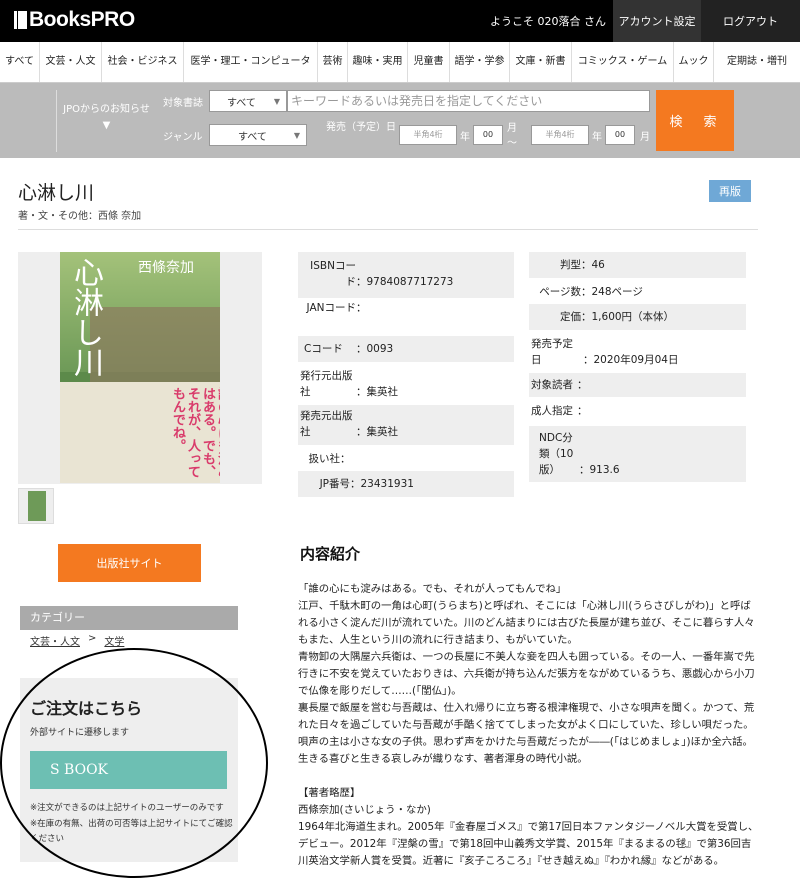 The height and width of the screenshot is (882, 800). What do you see at coordinates (86, 708) in the screenshot?
I see `order-title: ご注文はこちら` at bounding box center [86, 708].